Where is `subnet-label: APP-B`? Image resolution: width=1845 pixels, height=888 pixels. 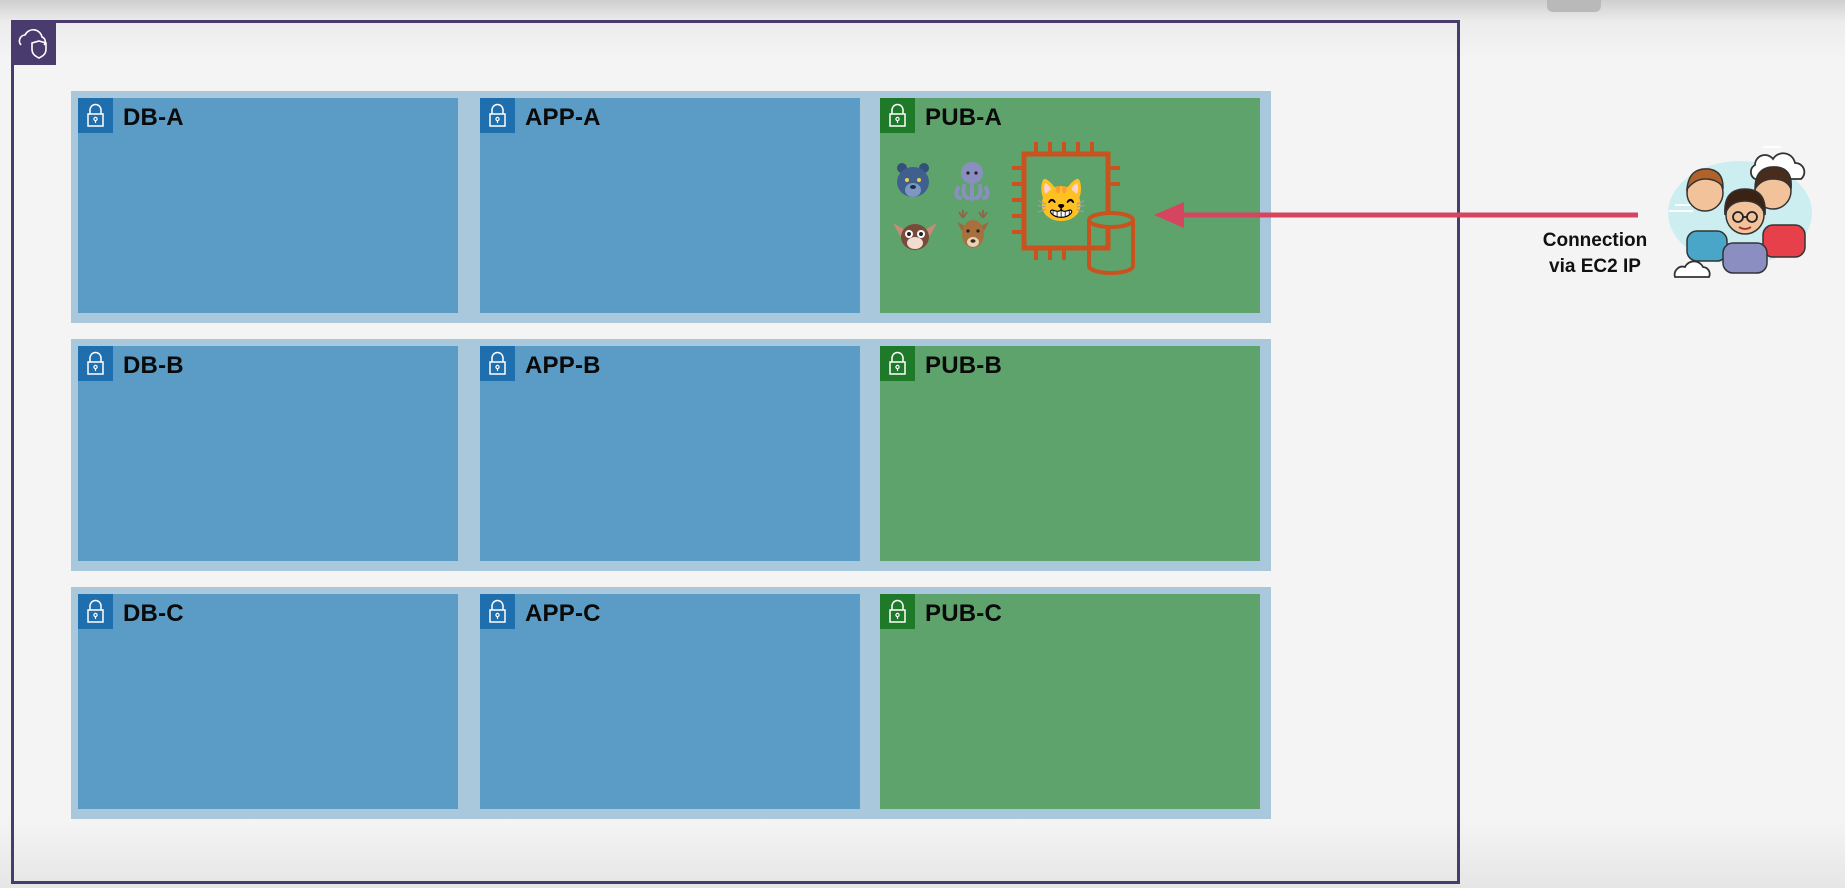 subnet-label: APP-B is located at coordinates (563, 365).